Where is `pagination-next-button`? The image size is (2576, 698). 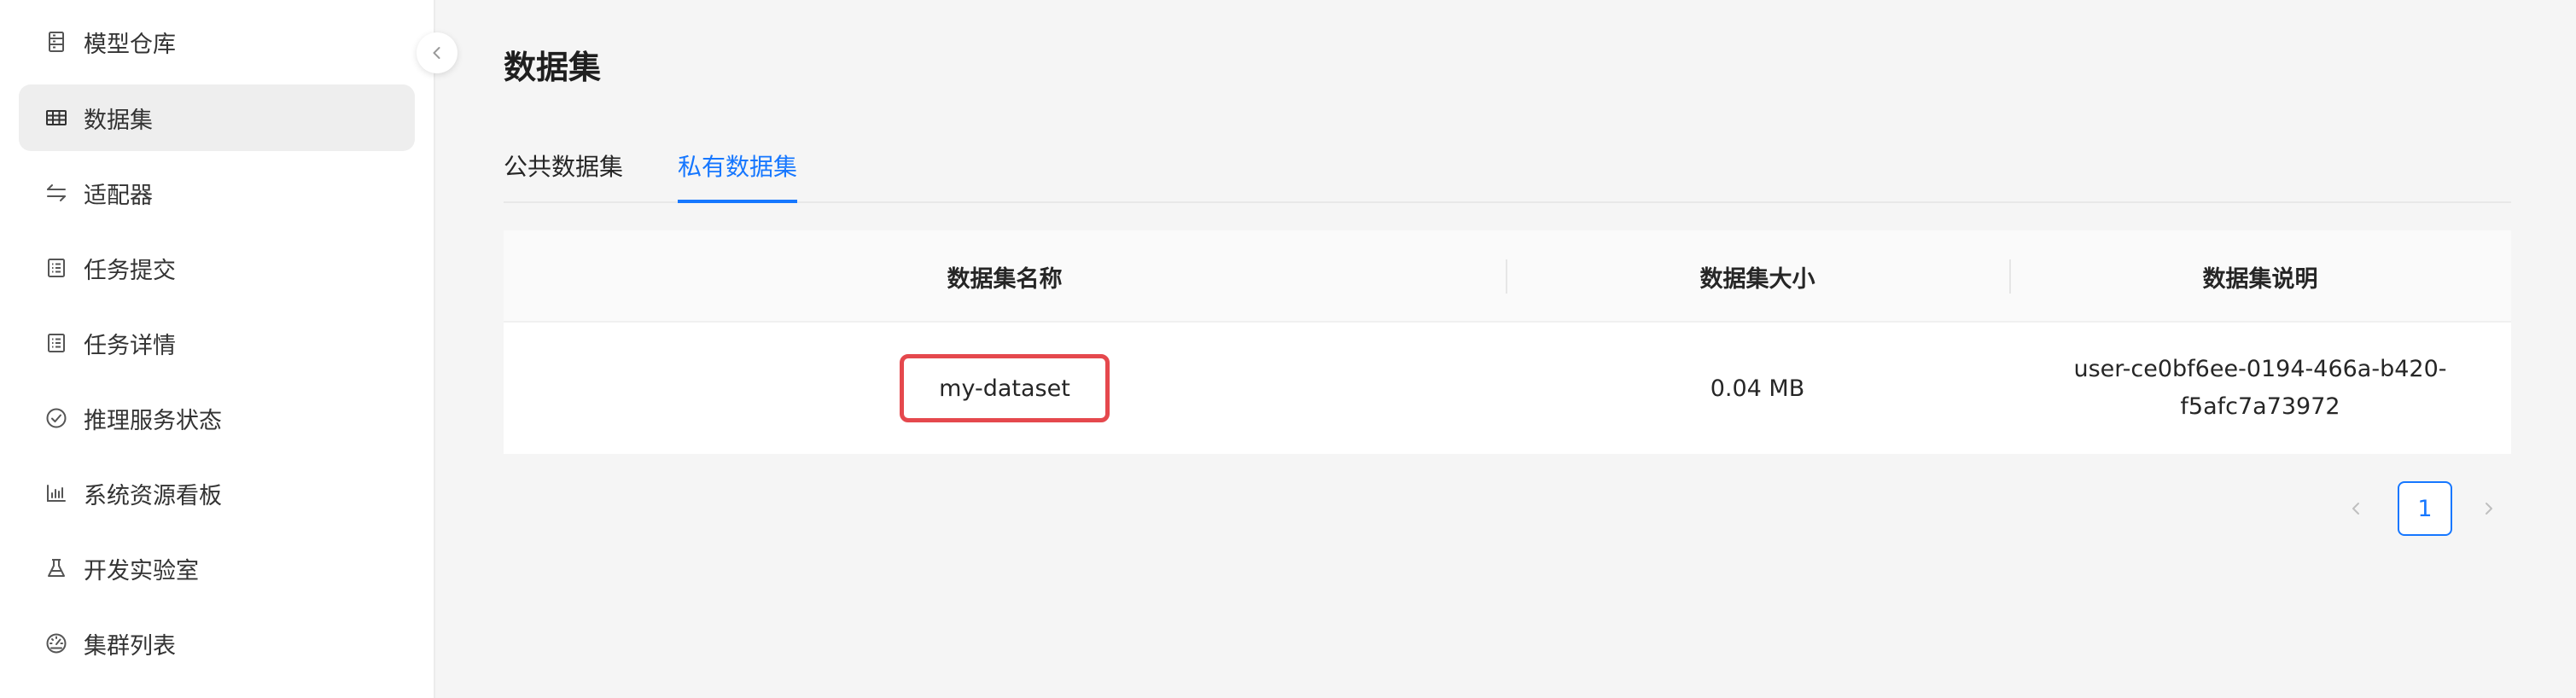 pagination-next-button is located at coordinates (2489, 508).